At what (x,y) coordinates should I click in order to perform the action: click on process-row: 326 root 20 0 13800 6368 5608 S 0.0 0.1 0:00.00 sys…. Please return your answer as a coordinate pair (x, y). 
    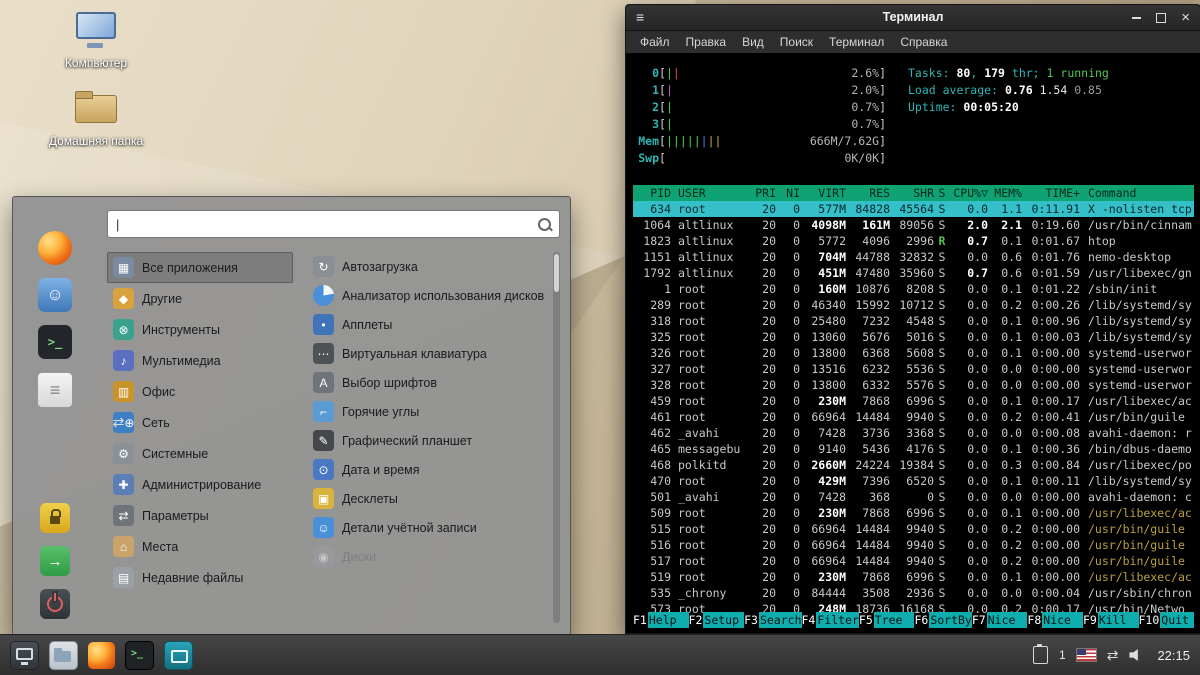
    Looking at the image, I should click on (913, 353).